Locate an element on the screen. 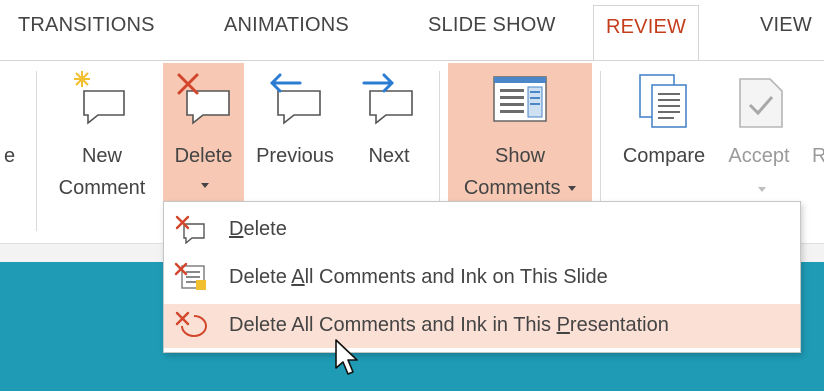  group-separator is located at coordinates (36, 151).